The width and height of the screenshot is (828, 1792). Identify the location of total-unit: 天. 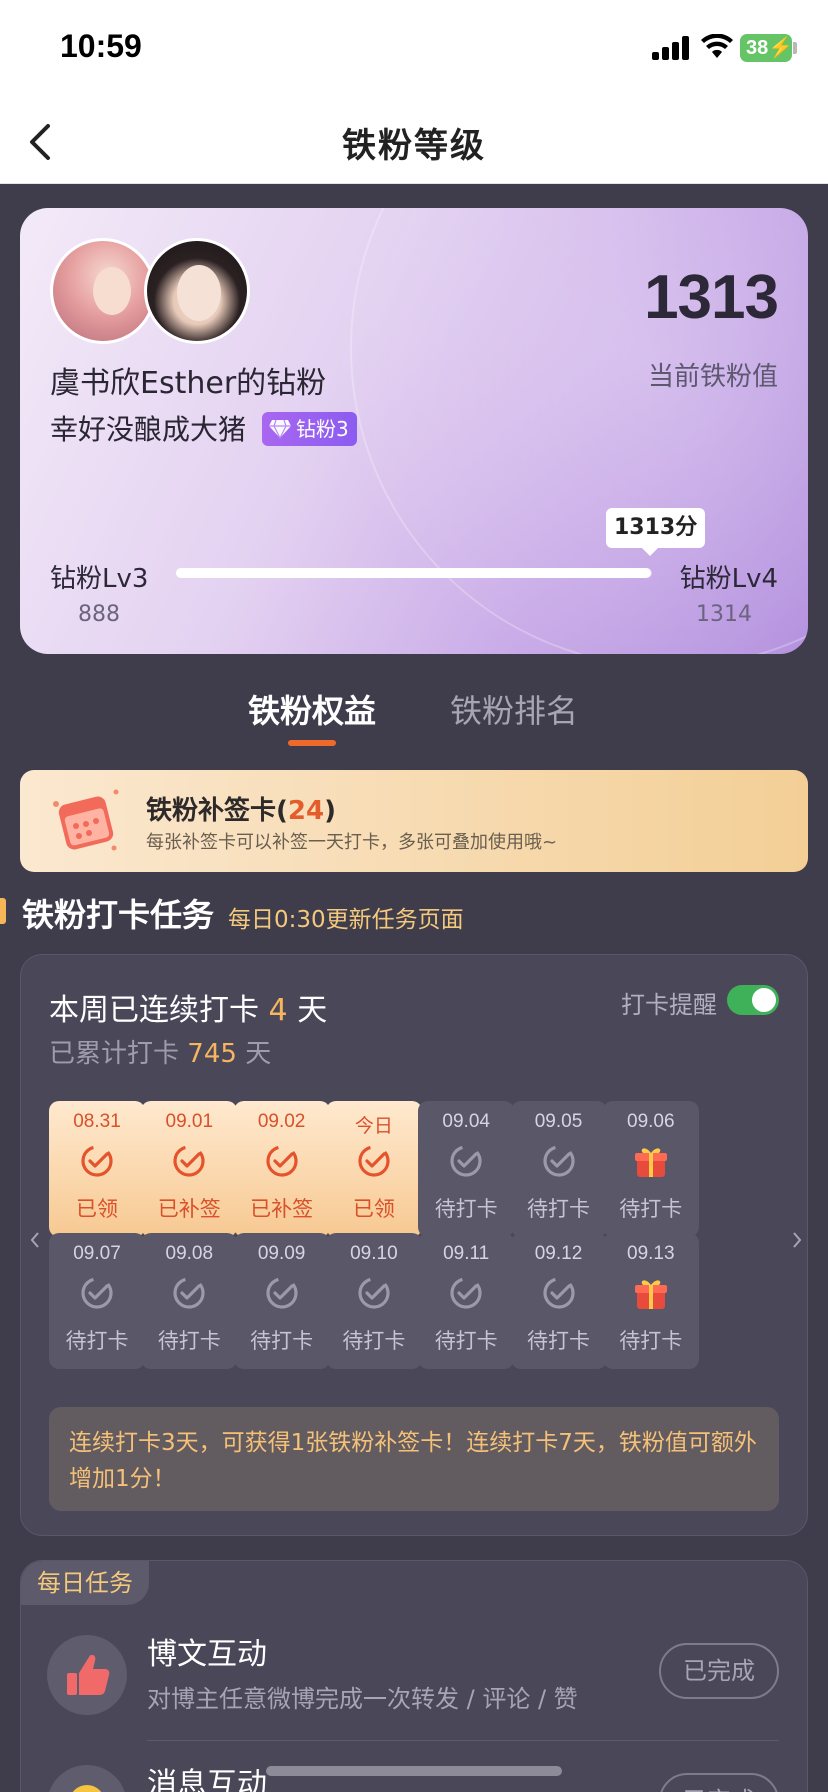
(258, 1054).